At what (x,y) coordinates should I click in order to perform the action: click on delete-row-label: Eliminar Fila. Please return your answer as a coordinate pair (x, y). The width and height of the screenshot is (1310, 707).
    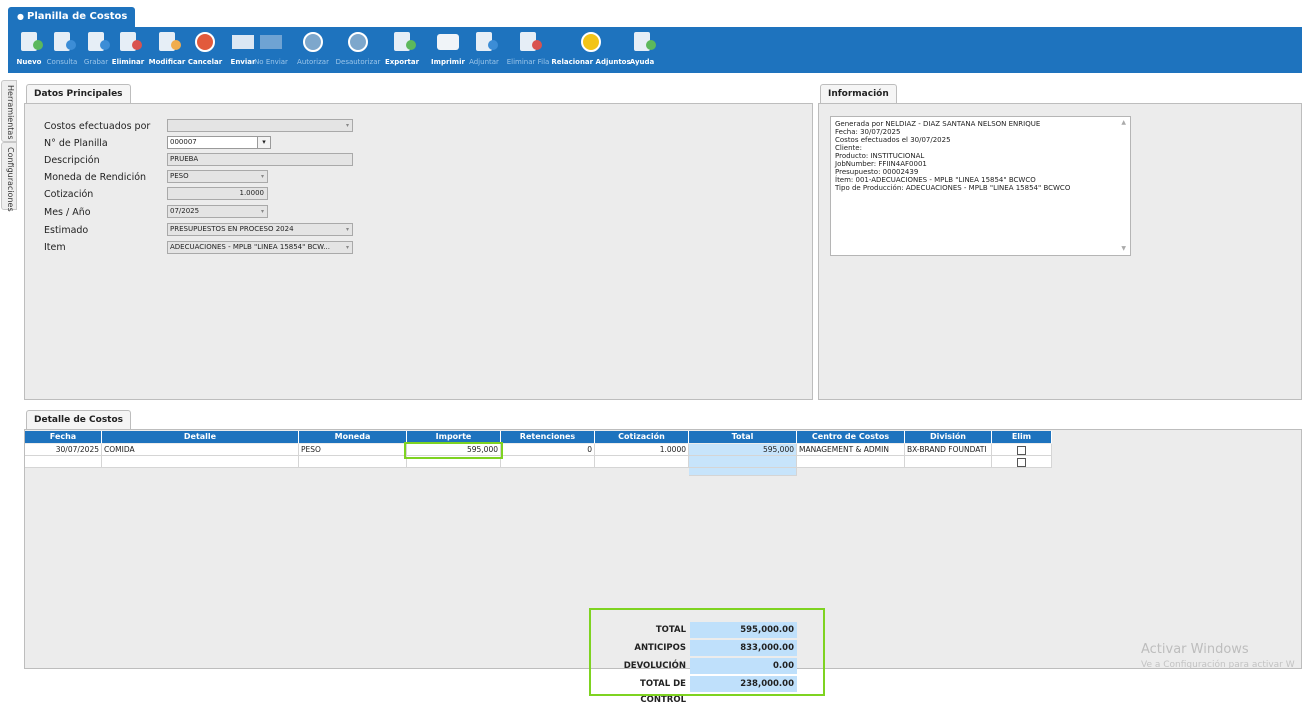
    Looking at the image, I should click on (528, 62).